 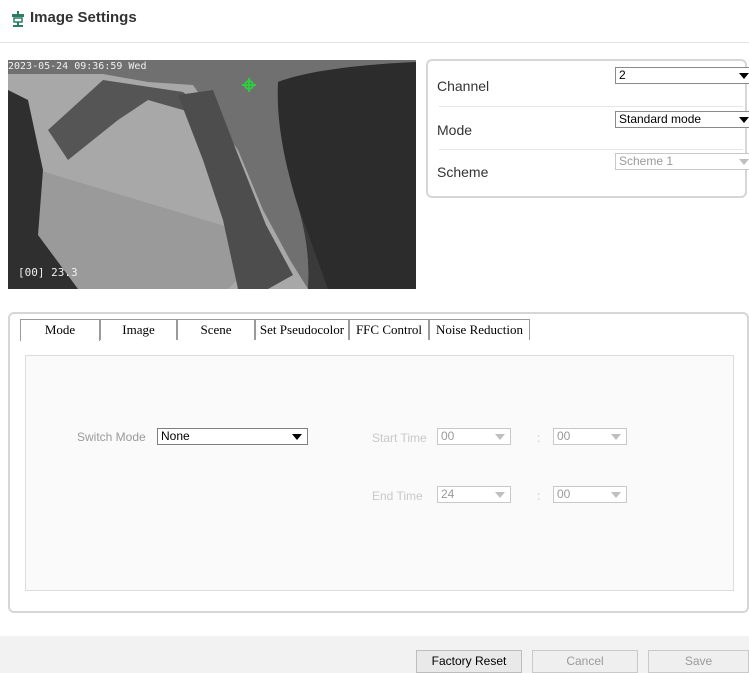 What do you see at coordinates (448, 494) in the screenshot?
I see `end-hour-value: 24` at bounding box center [448, 494].